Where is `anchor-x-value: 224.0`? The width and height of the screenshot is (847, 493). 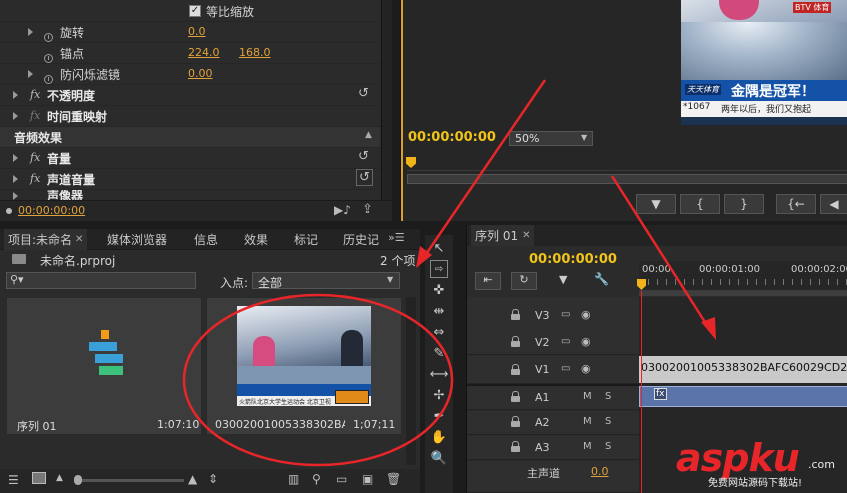
anchor-x-value: 224.0 is located at coordinates (204, 52).